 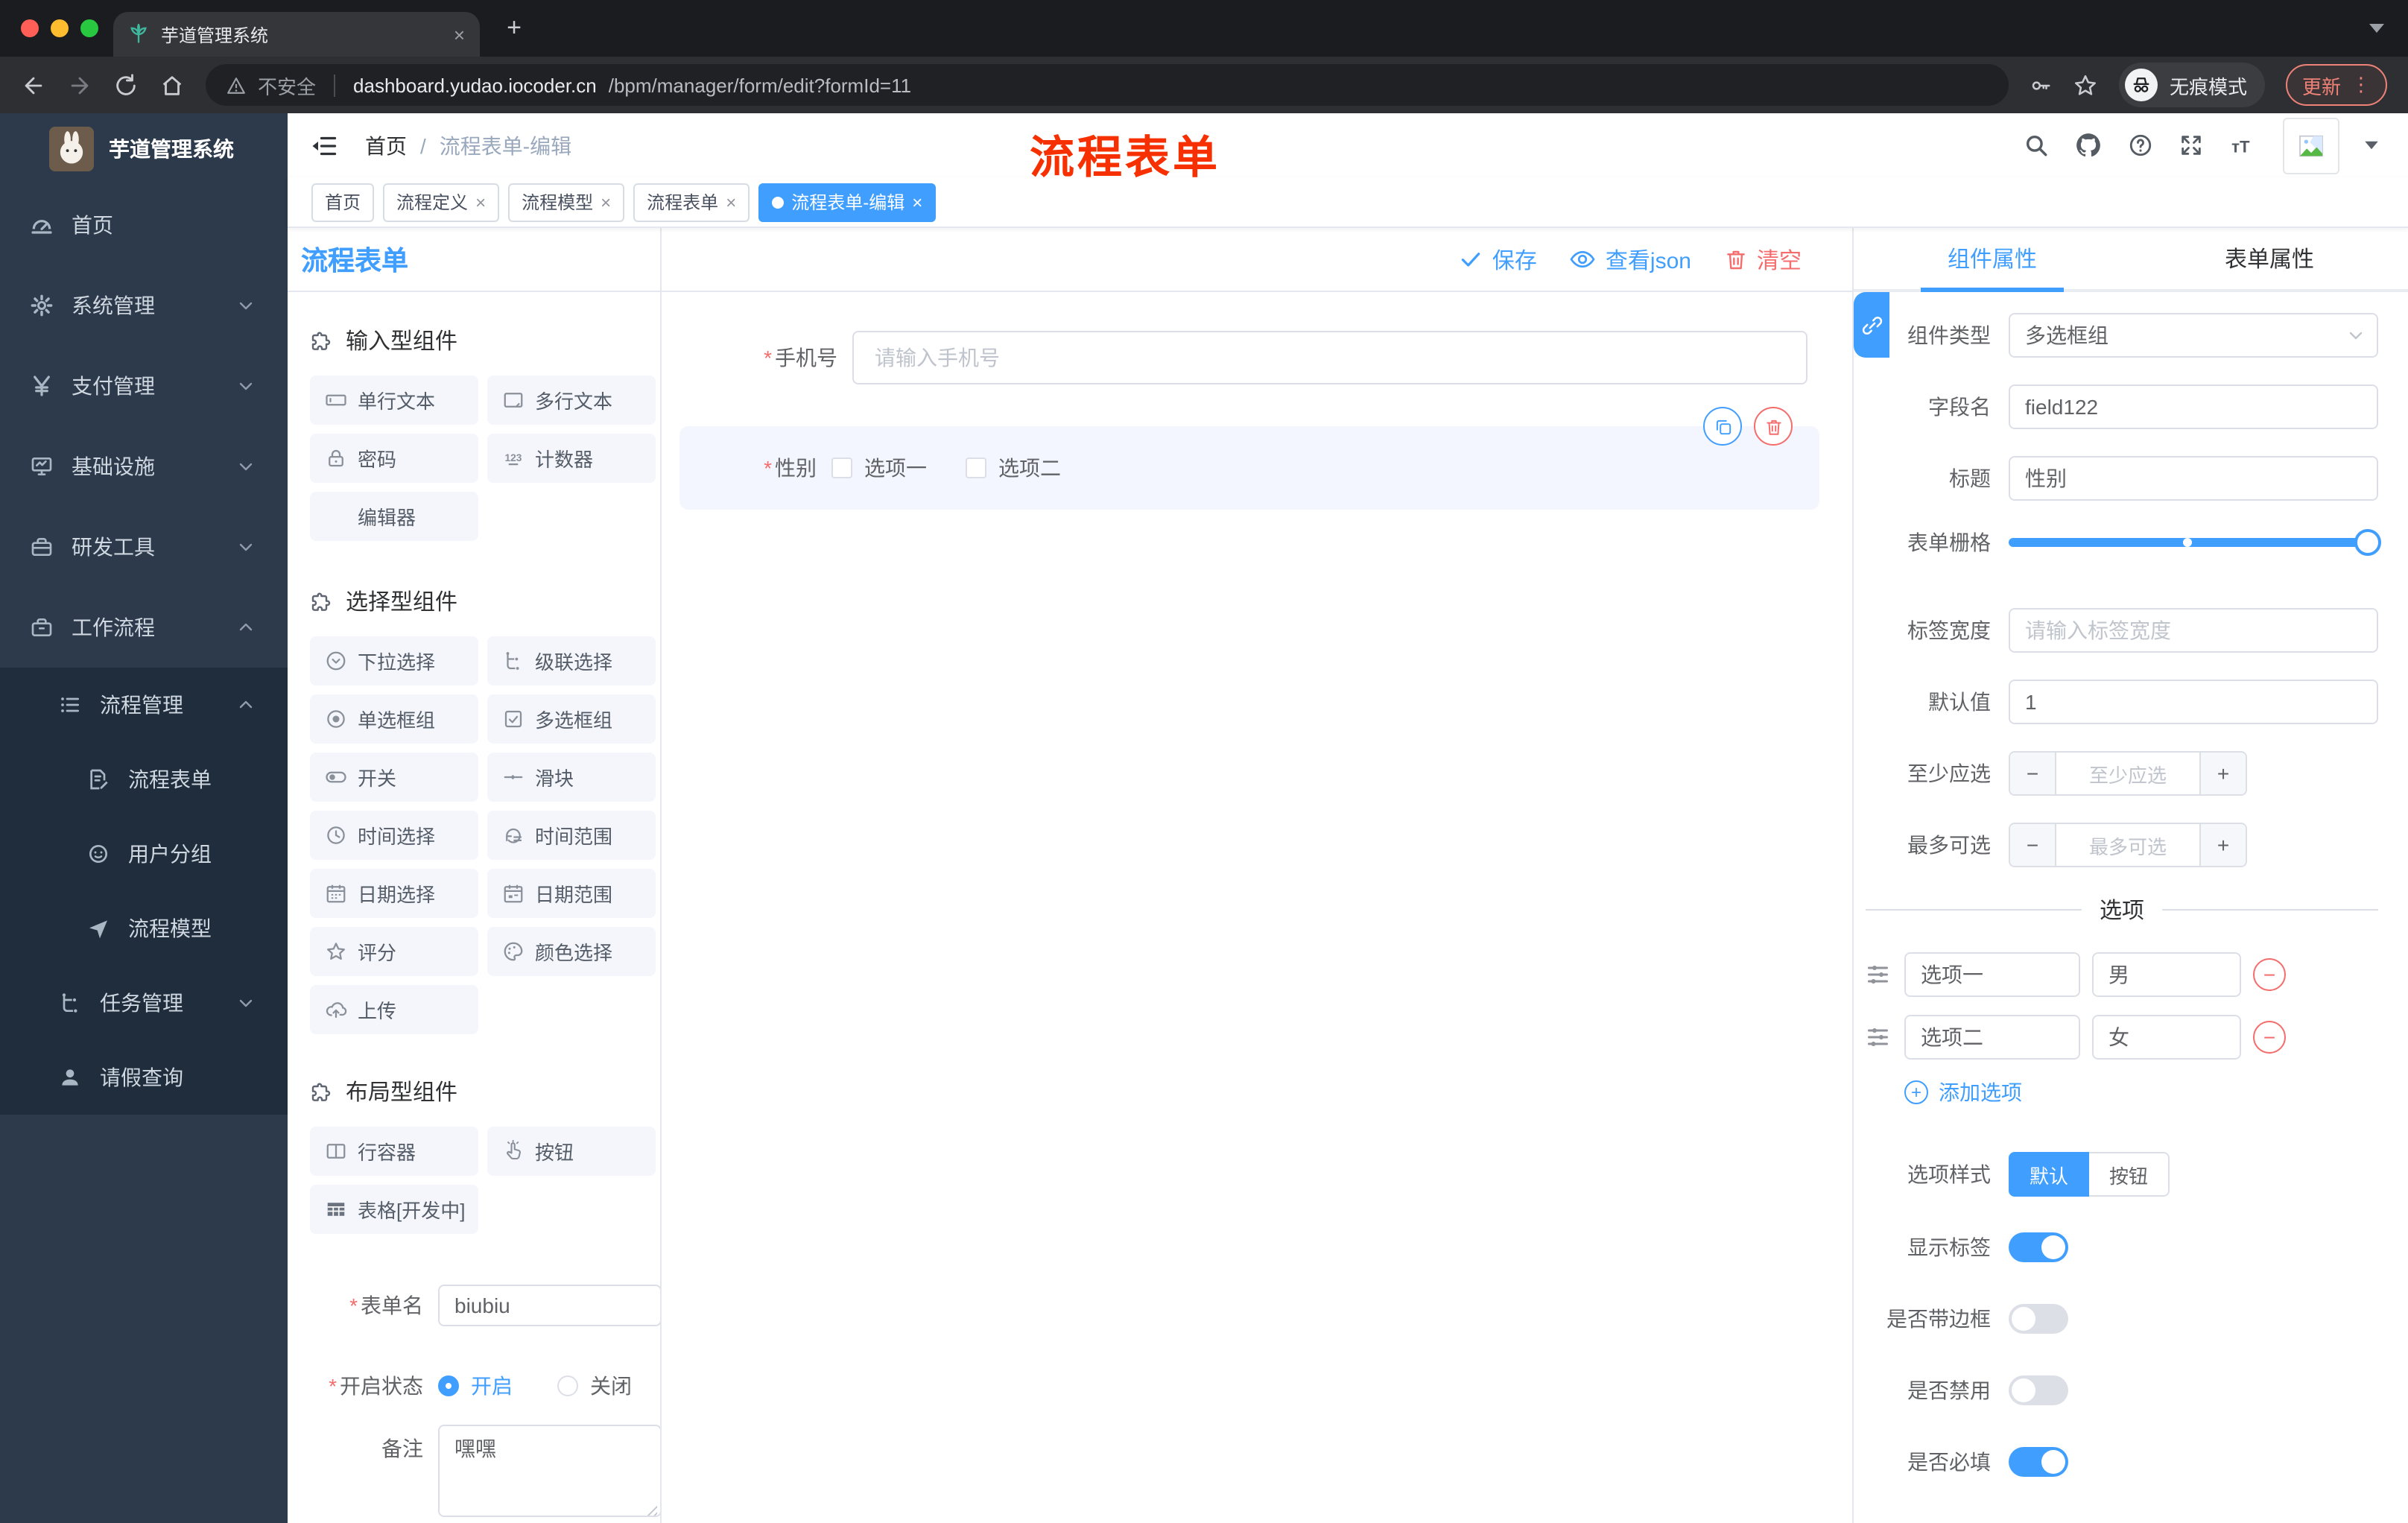 What do you see at coordinates (2193, 407) in the screenshot?
I see `field-name-input` at bounding box center [2193, 407].